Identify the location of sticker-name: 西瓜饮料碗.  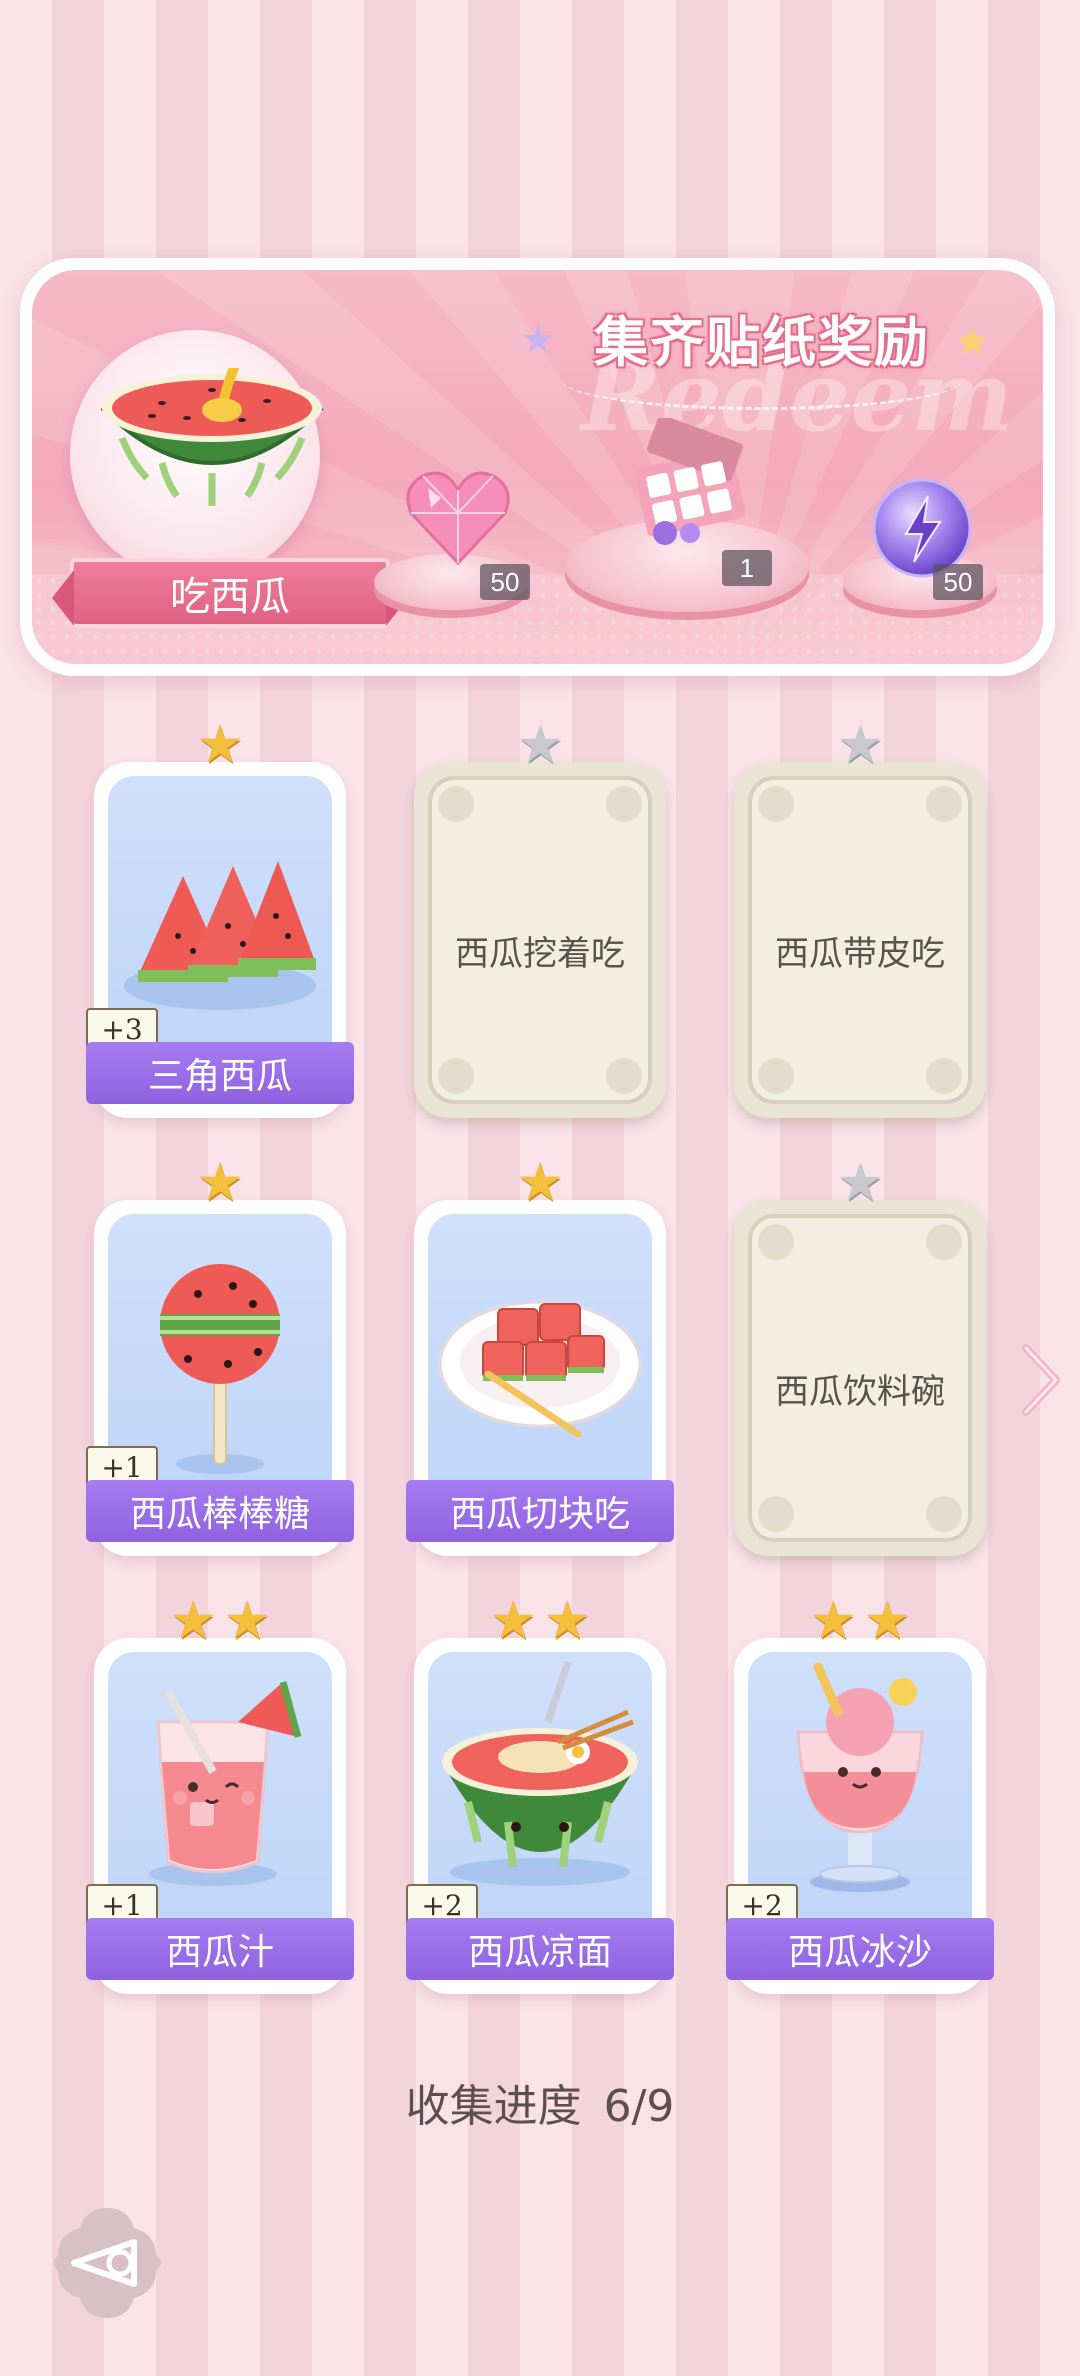
(860, 1391).